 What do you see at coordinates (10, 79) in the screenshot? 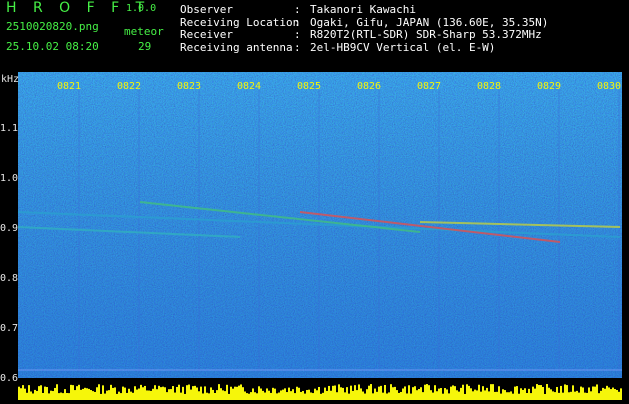
I see `y-axis-unit: kHz` at bounding box center [10, 79].